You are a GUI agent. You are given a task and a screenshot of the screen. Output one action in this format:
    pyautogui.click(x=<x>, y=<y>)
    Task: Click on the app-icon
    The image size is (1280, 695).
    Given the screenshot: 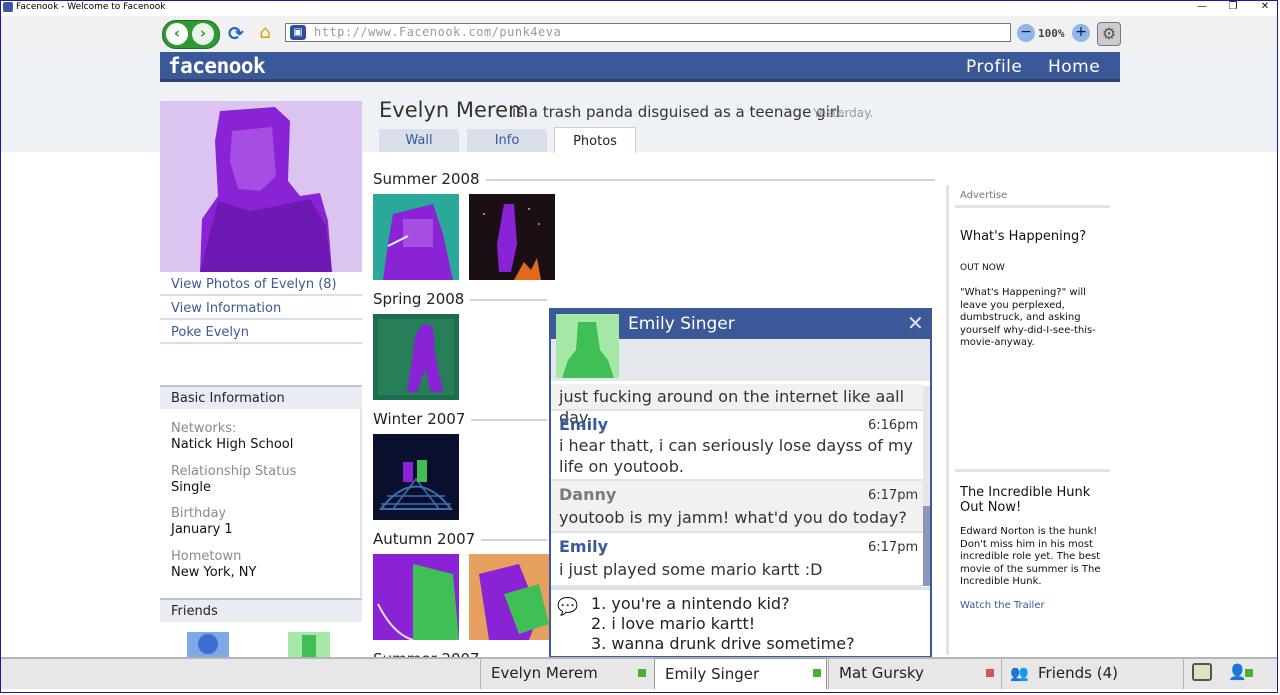 What is the action you would take?
    pyautogui.click(x=8, y=7)
    